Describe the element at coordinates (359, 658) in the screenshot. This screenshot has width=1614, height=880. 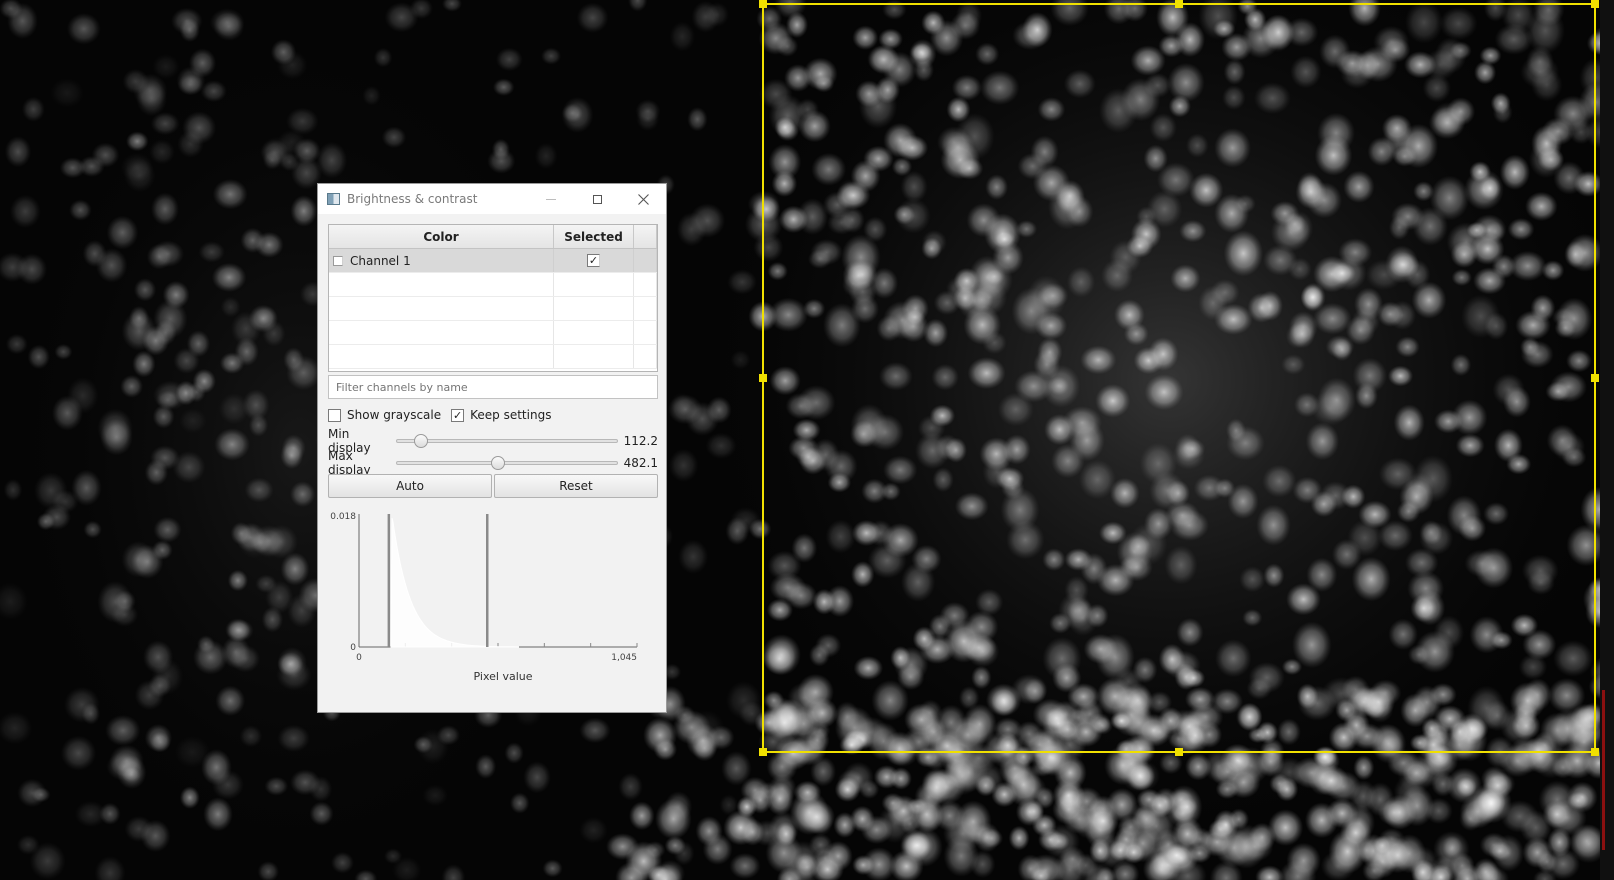
I see `histogram-x-min-label: 0` at that location.